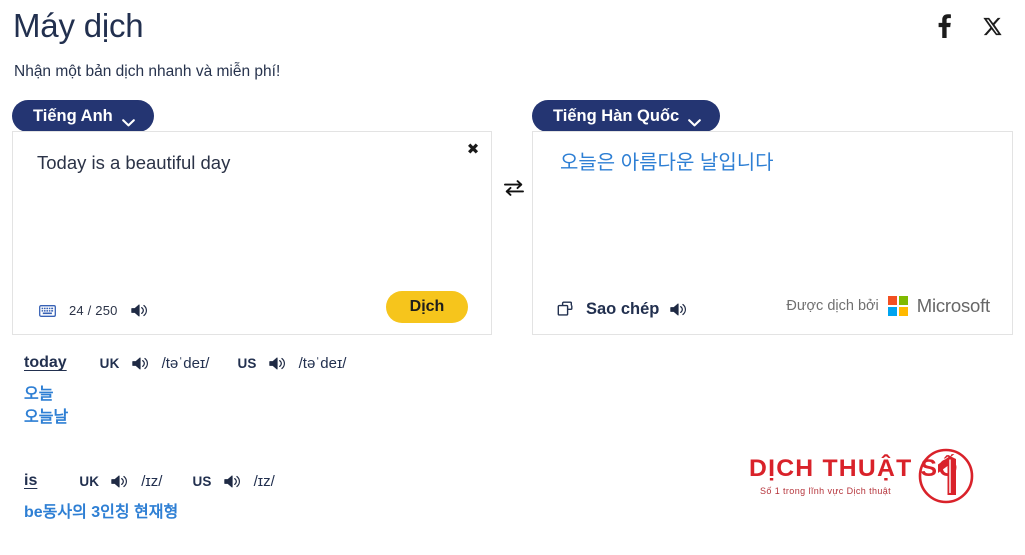 The image size is (1025, 555). I want to click on translation-attribution: Được dịch bởi Microsoft, so click(888, 306).